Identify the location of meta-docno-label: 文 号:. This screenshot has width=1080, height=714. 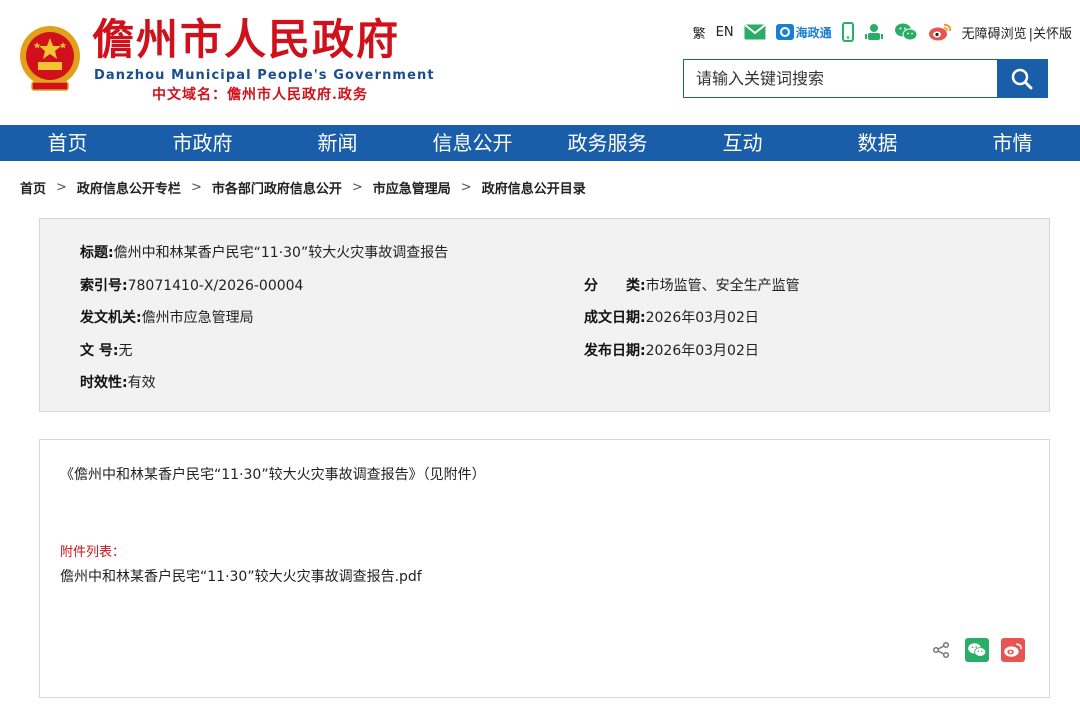
(99, 351).